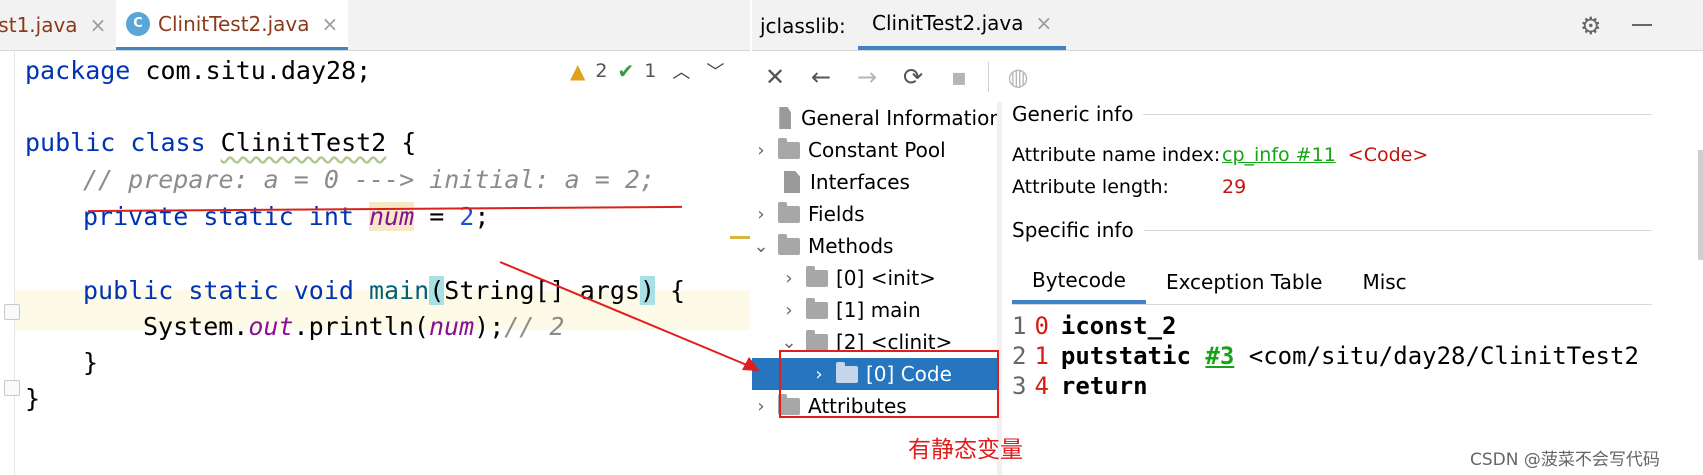  Describe the element at coordinates (965, 450) in the screenshot. I see `annotation-note: 有静态变量` at that location.